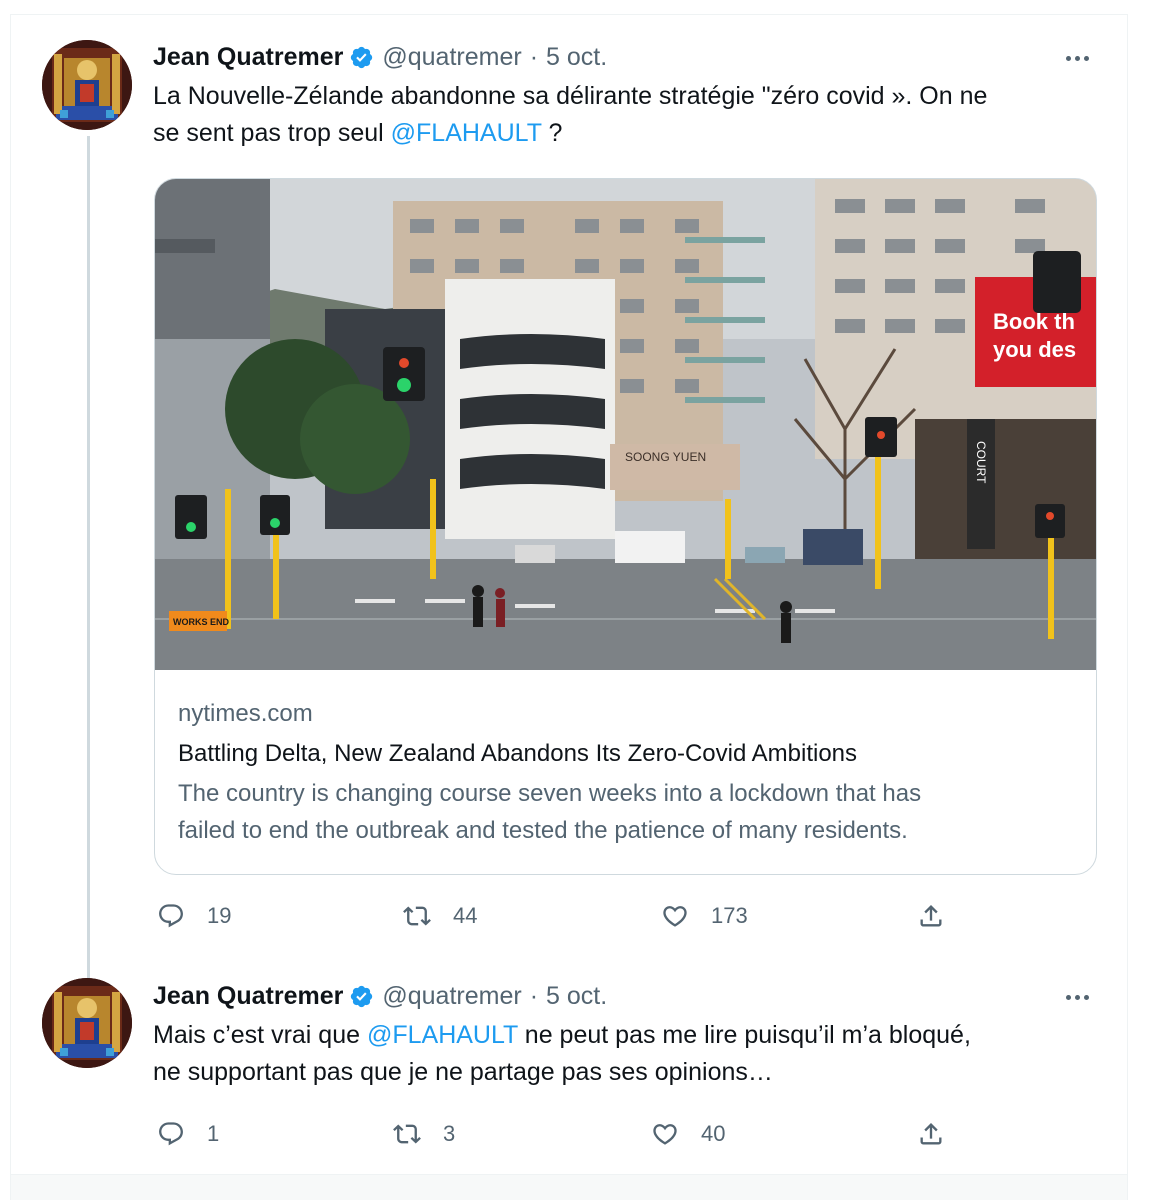 The width and height of the screenshot is (1163, 1200). Describe the element at coordinates (553, 1134) in the screenshot. I see `tweet-actions: 1 3 40` at that location.